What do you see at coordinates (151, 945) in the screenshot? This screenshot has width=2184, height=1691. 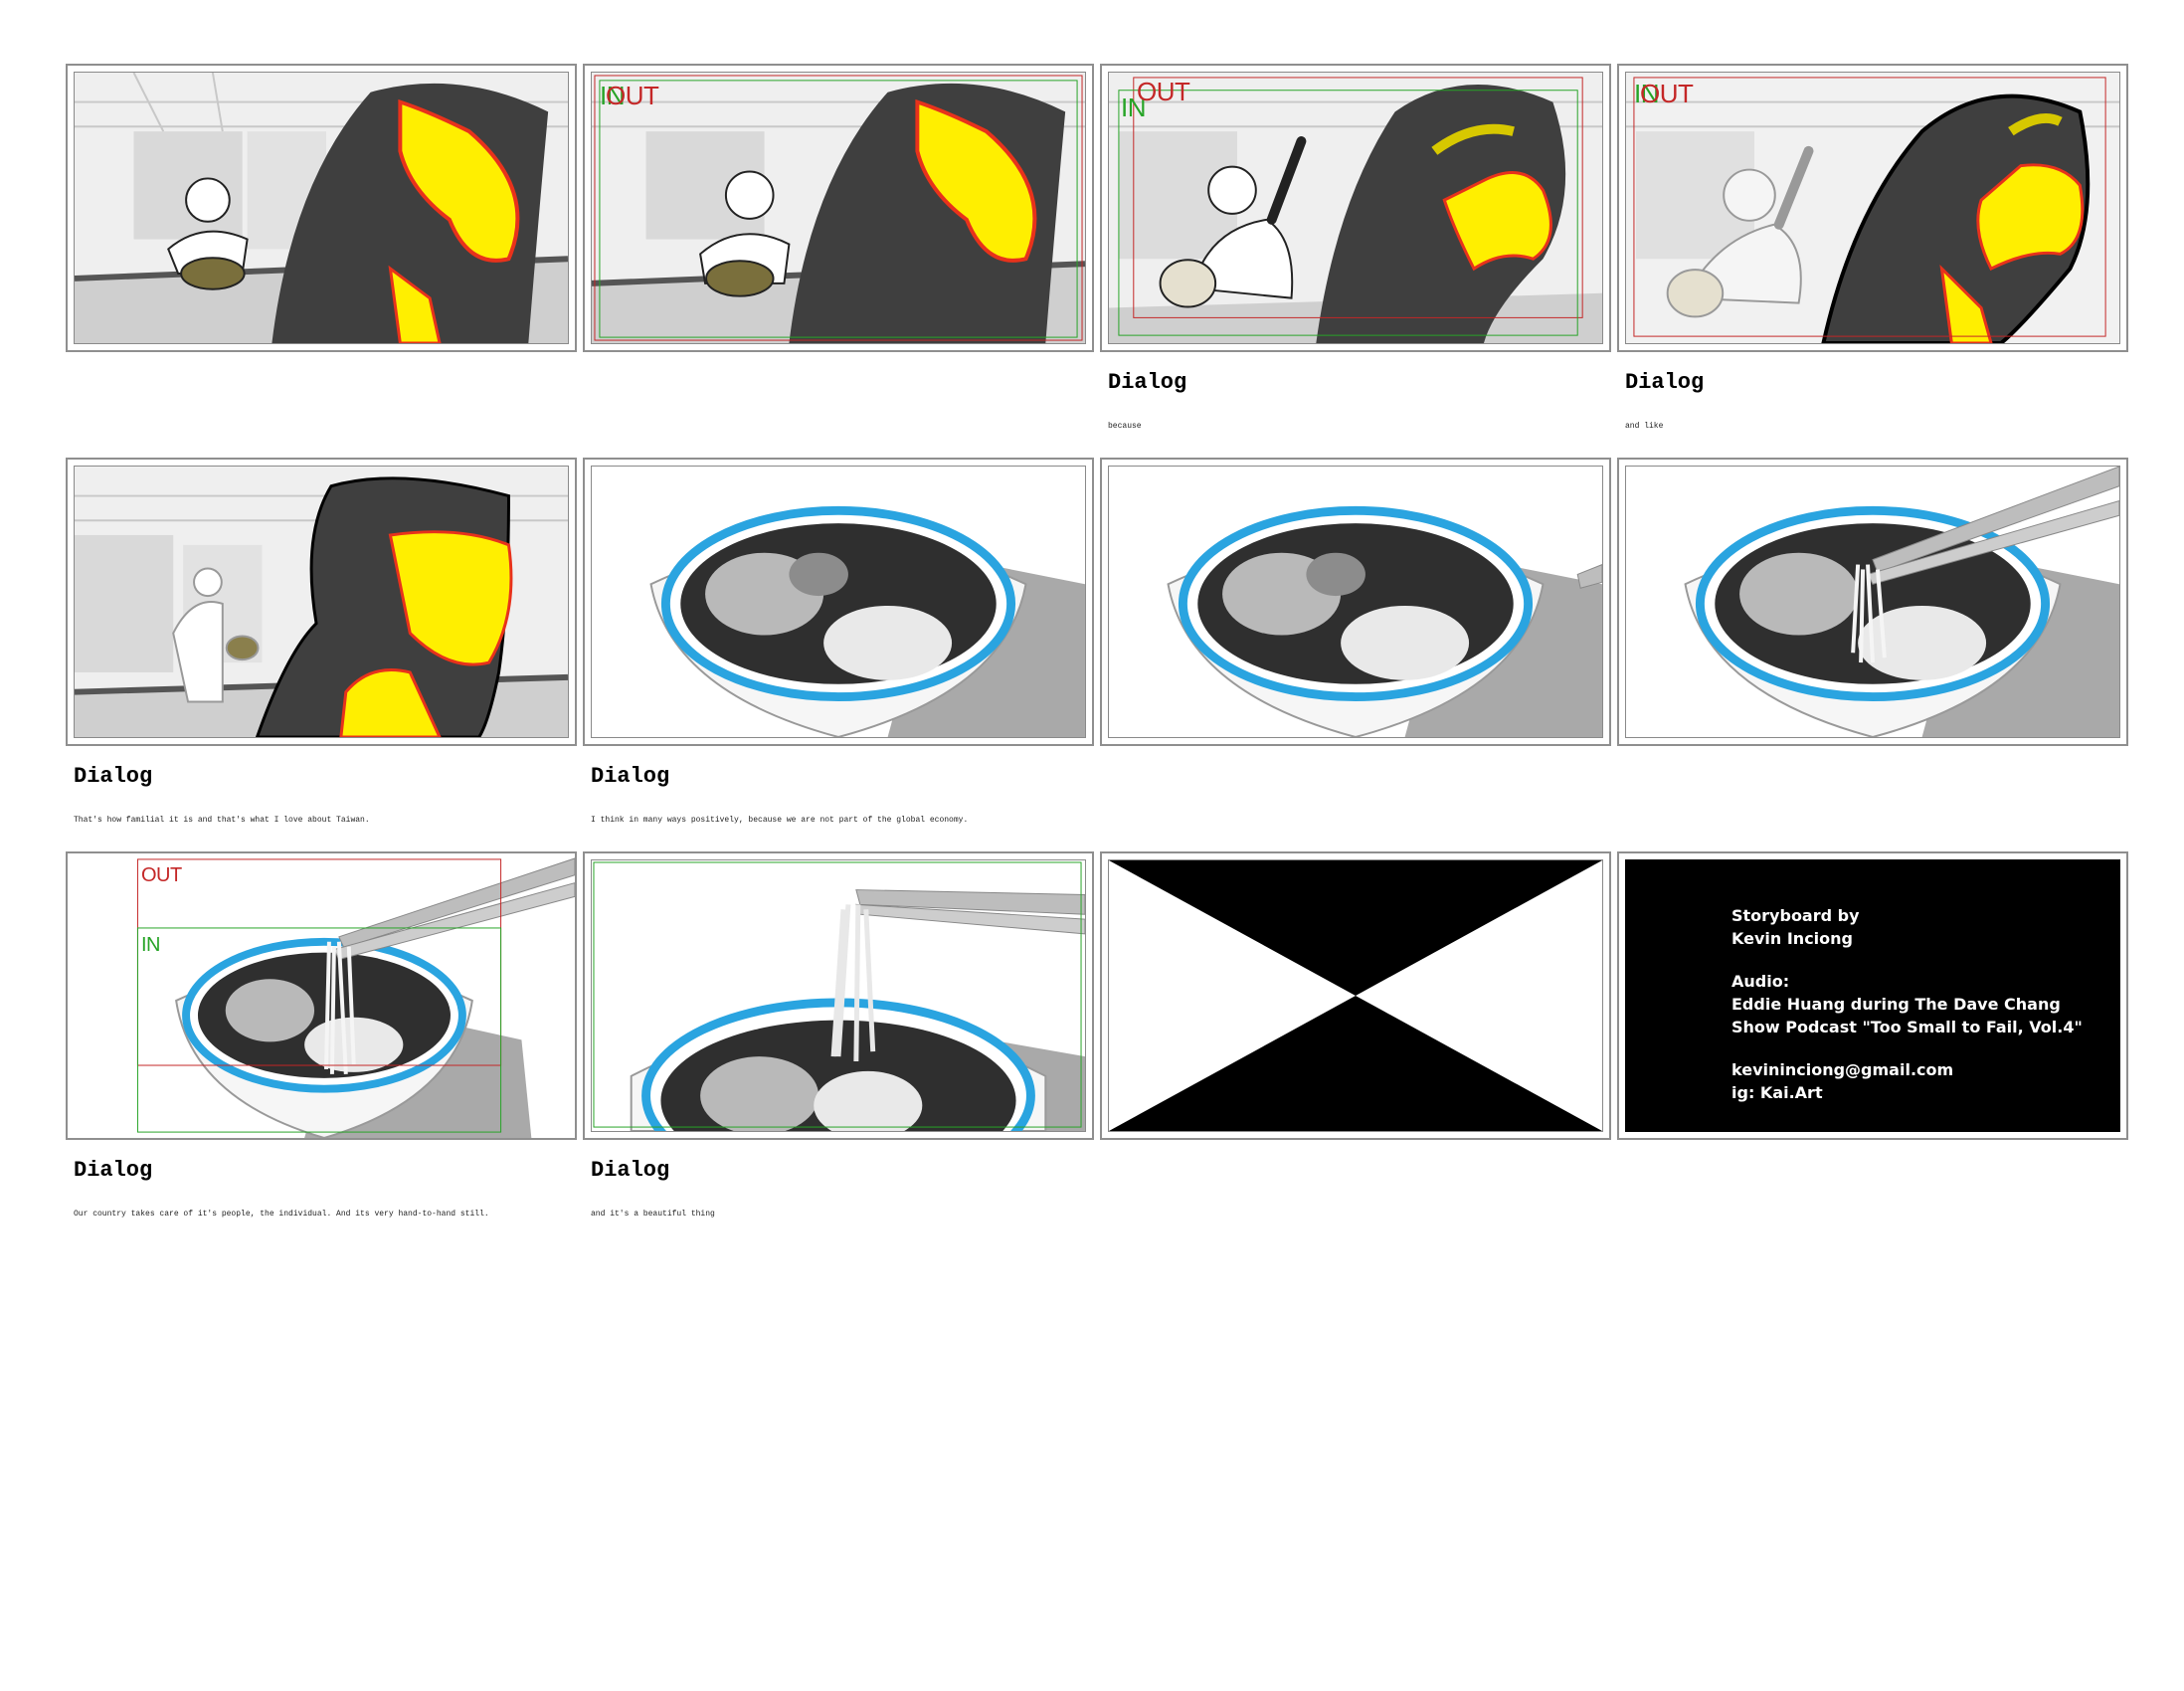 I see `in-frame-label: IN` at bounding box center [151, 945].